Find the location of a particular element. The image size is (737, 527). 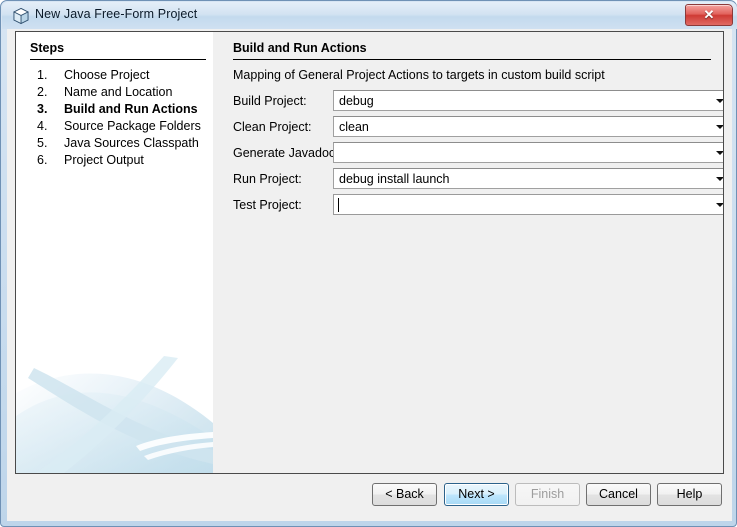

step-number: 4. is located at coordinates (42, 126).